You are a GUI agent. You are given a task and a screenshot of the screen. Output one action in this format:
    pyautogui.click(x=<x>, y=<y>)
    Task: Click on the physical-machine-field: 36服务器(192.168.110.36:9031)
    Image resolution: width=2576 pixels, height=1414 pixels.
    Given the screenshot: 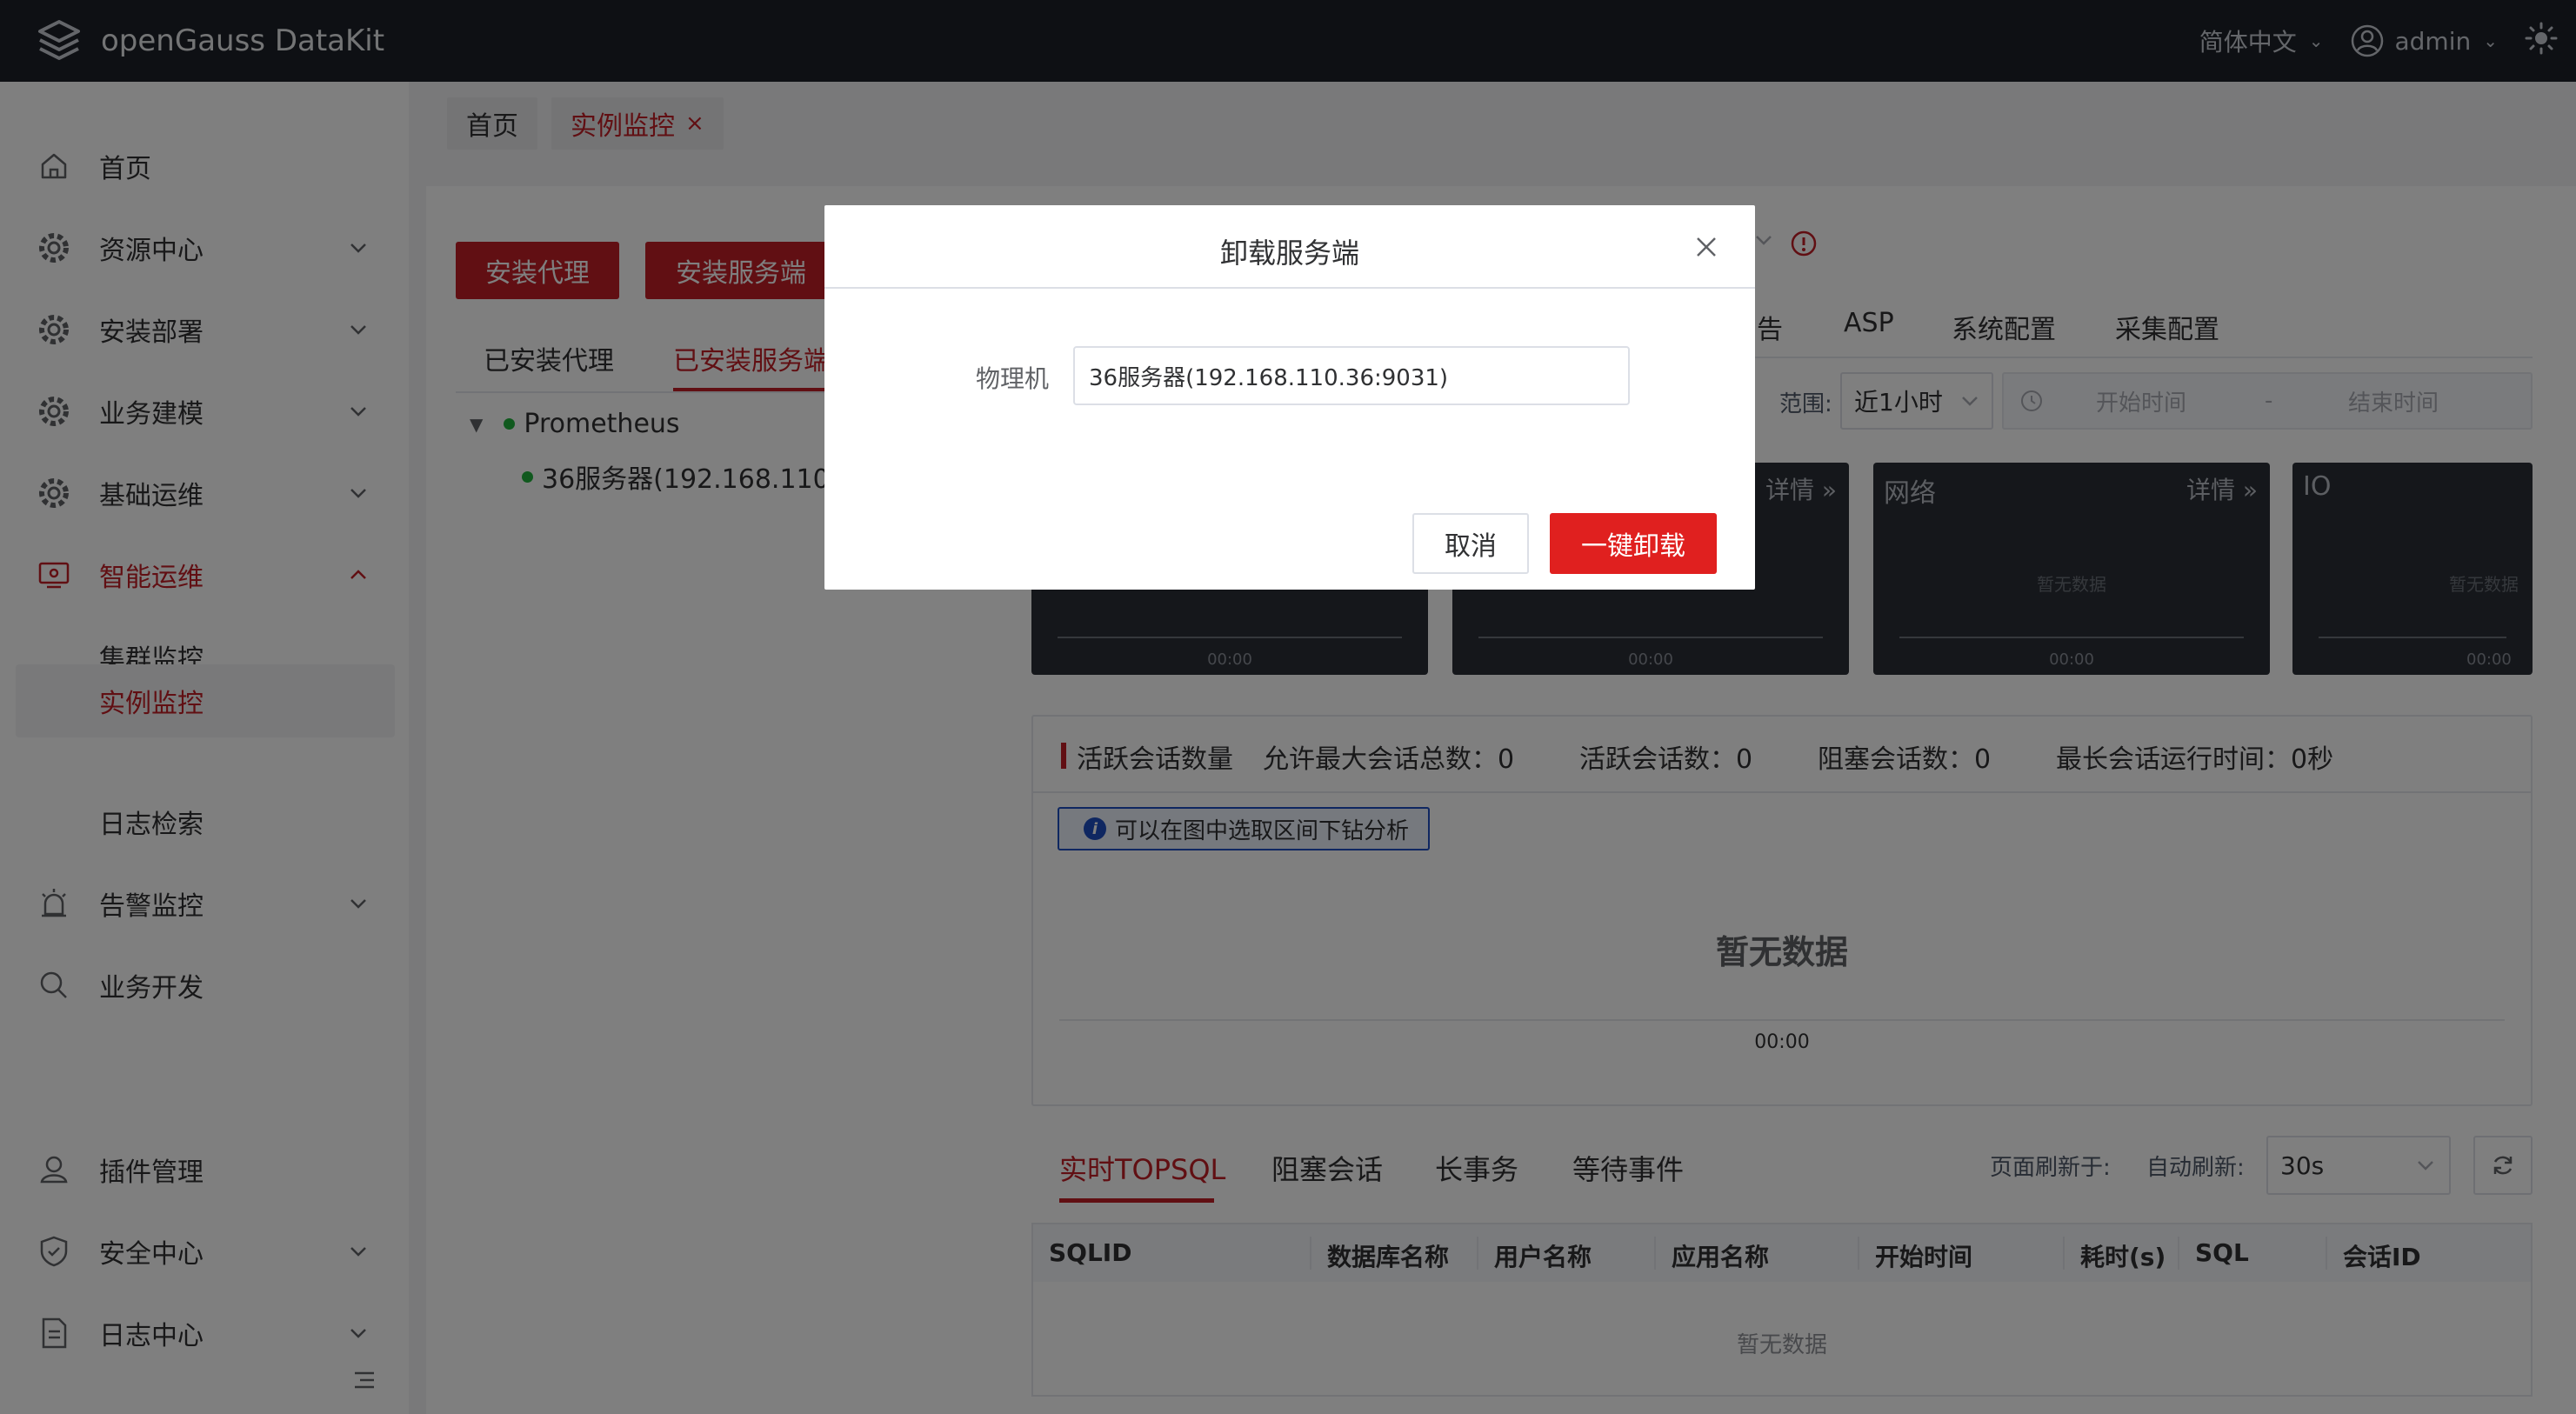 What is the action you would take?
    pyautogui.click(x=1351, y=376)
    